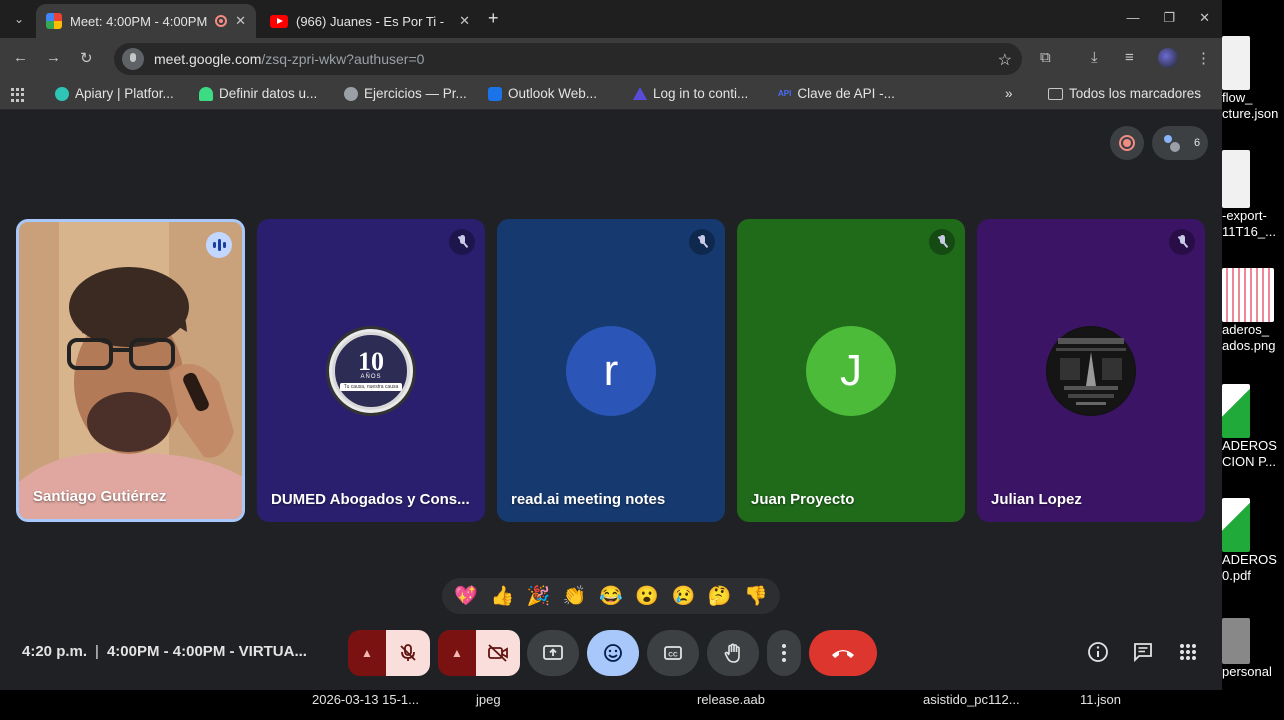 The height and width of the screenshot is (720, 1284). I want to click on file-icon, so click(1236, 63).